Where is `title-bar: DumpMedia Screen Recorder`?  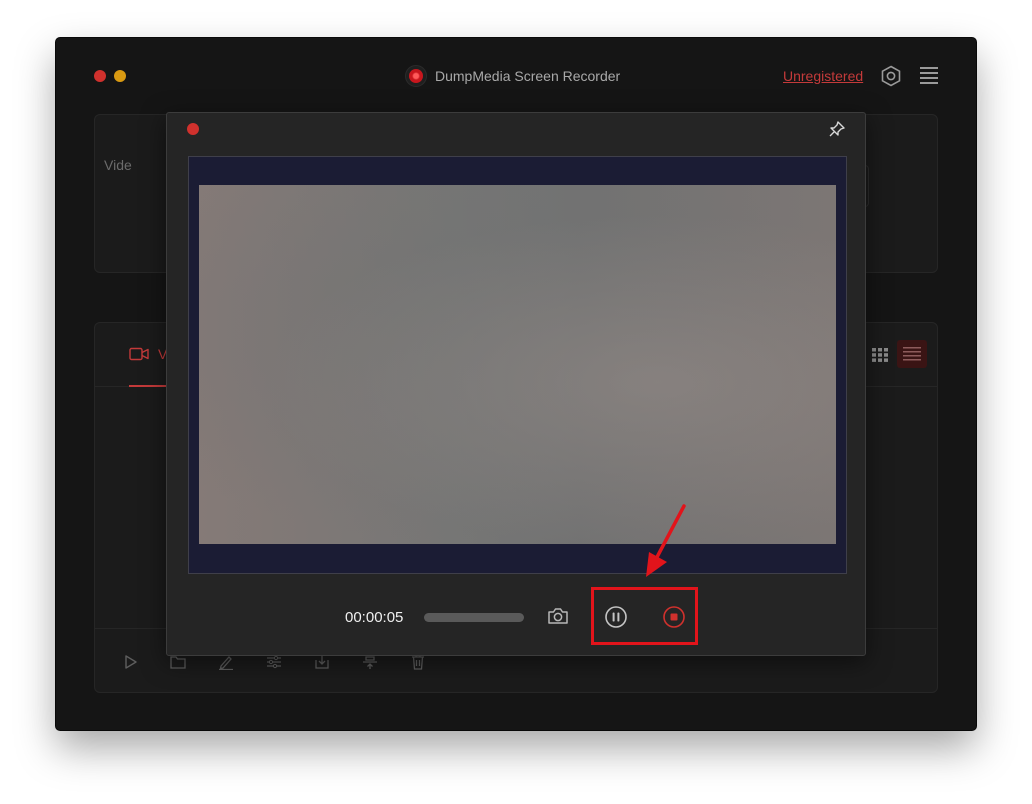 title-bar: DumpMedia Screen Recorder is located at coordinates (512, 76).